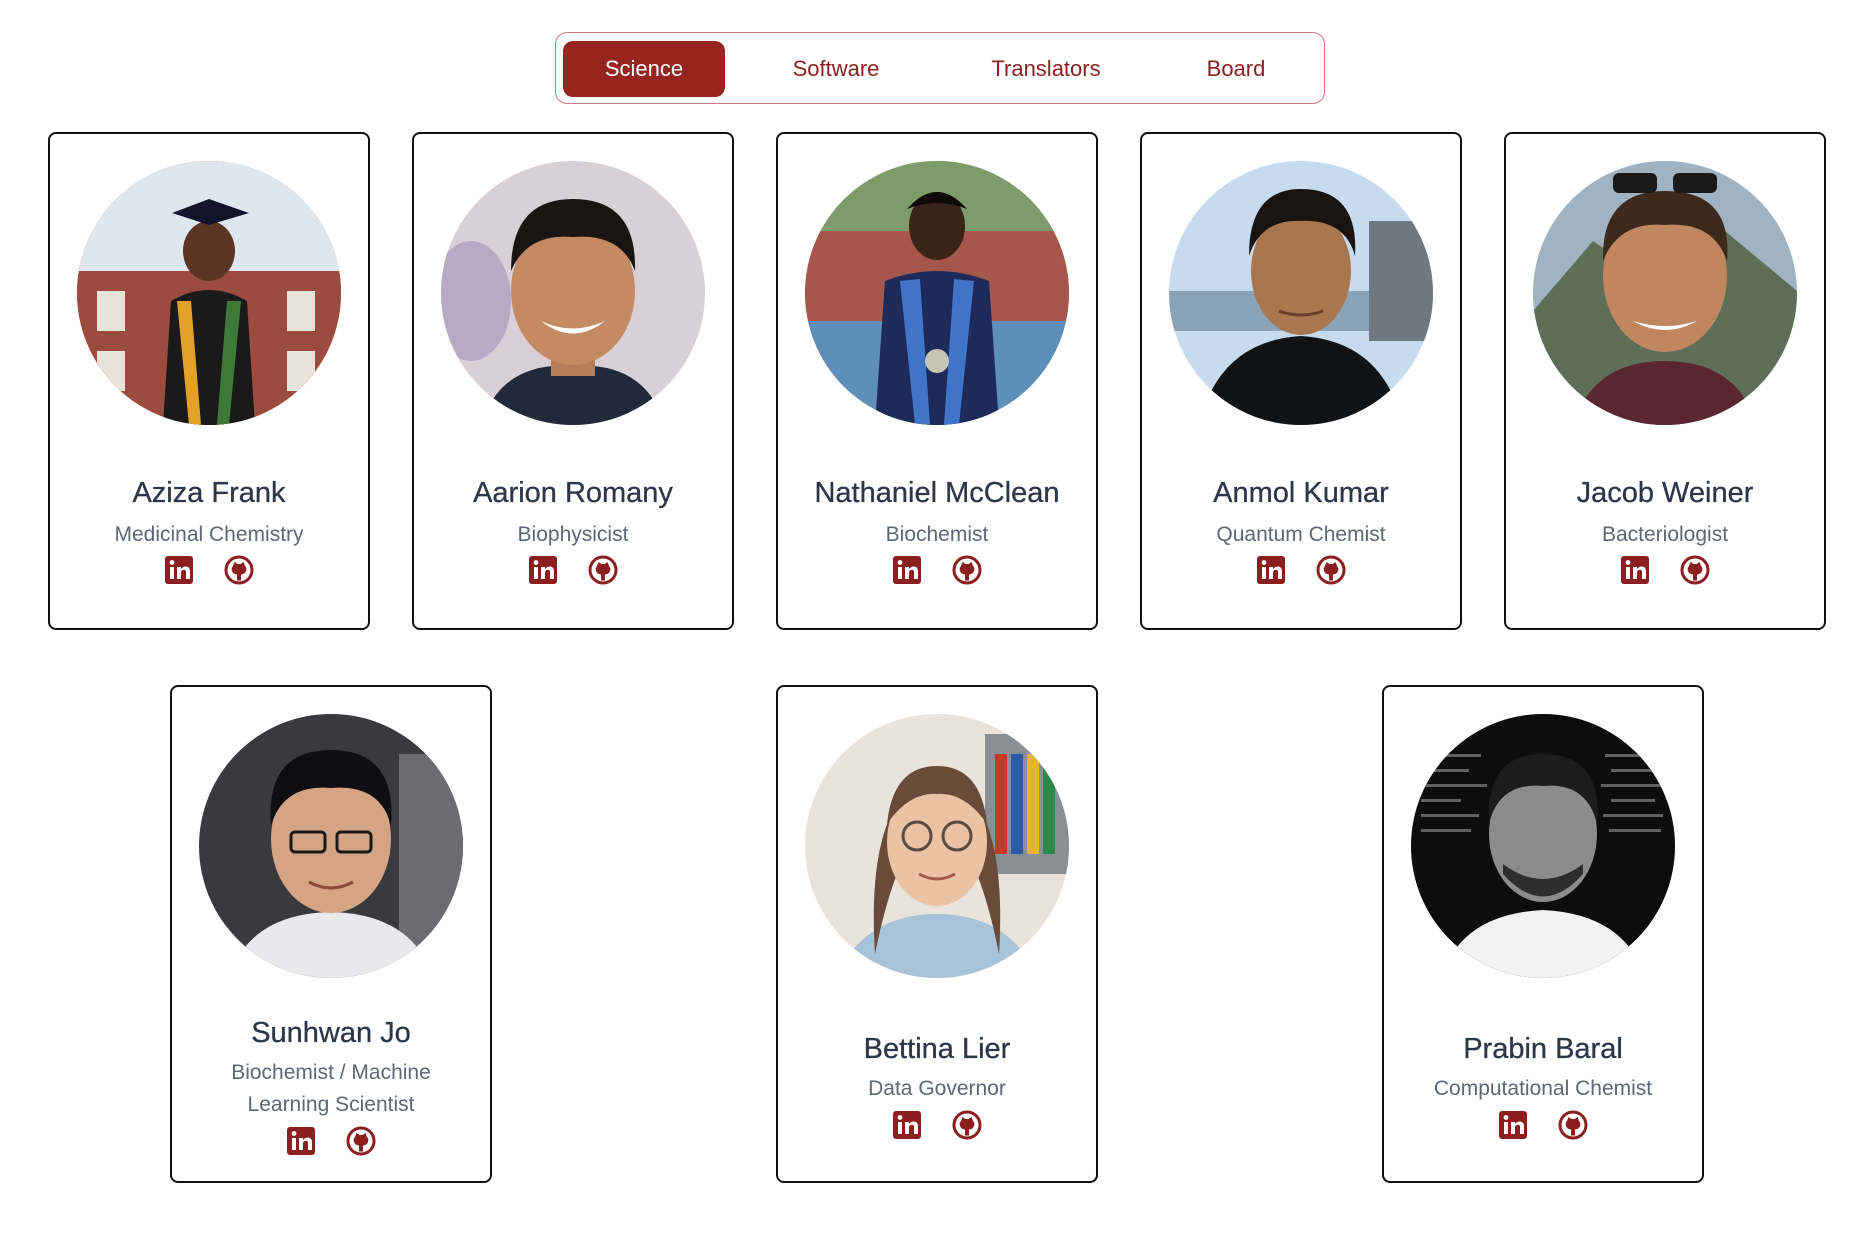 The width and height of the screenshot is (1876, 1240). What do you see at coordinates (1301, 493) in the screenshot?
I see `member-name: Anmol Kumar` at bounding box center [1301, 493].